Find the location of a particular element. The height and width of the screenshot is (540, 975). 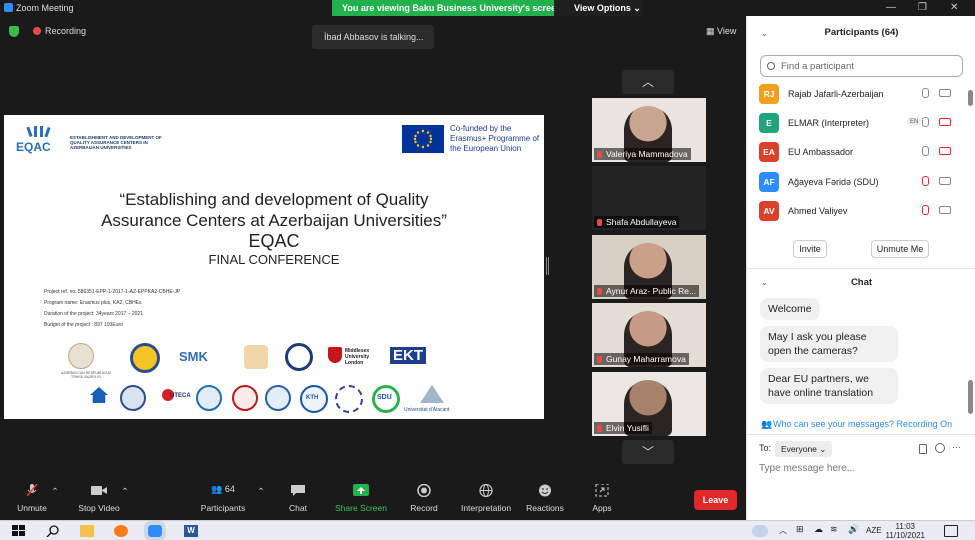

video-tile: Gunay Maharramova is located at coordinates (649, 335).